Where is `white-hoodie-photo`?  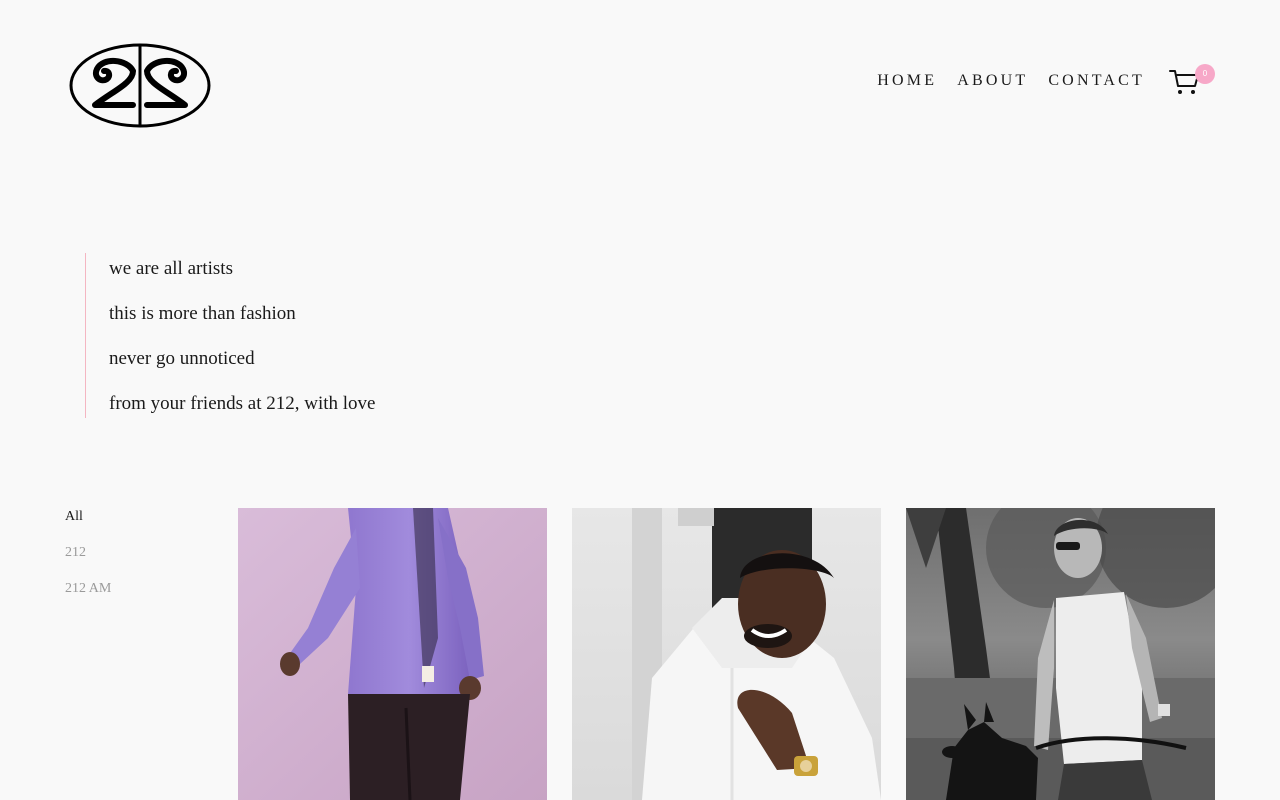
white-hoodie-photo is located at coordinates (726, 654).